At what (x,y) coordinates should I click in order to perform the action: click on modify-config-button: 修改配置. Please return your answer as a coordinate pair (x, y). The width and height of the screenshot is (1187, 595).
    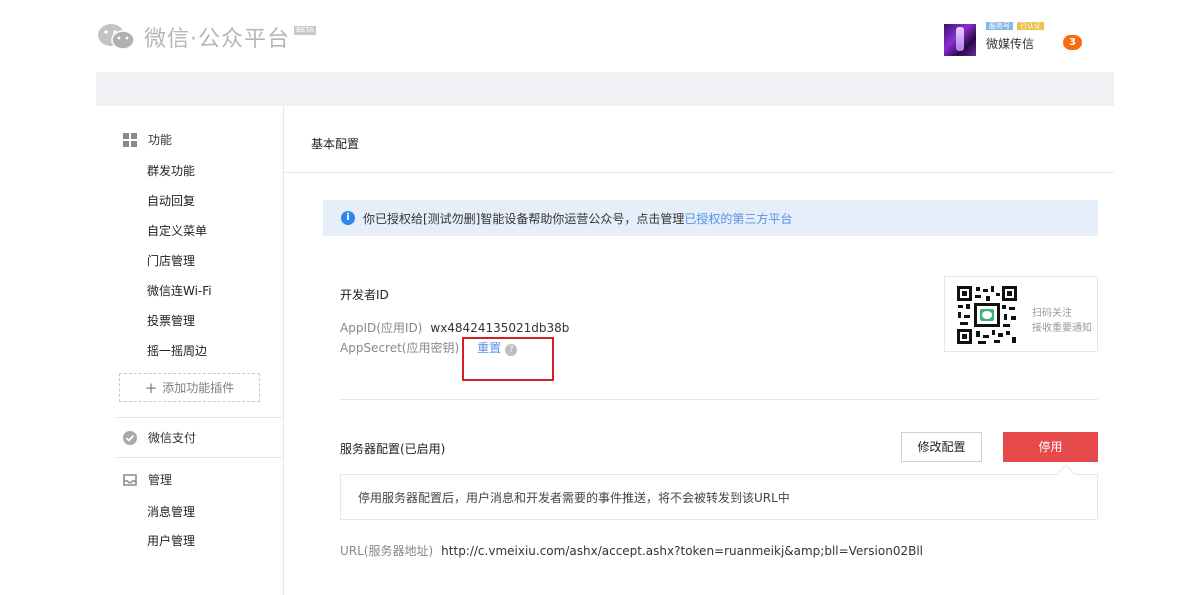
    Looking at the image, I should click on (941, 447).